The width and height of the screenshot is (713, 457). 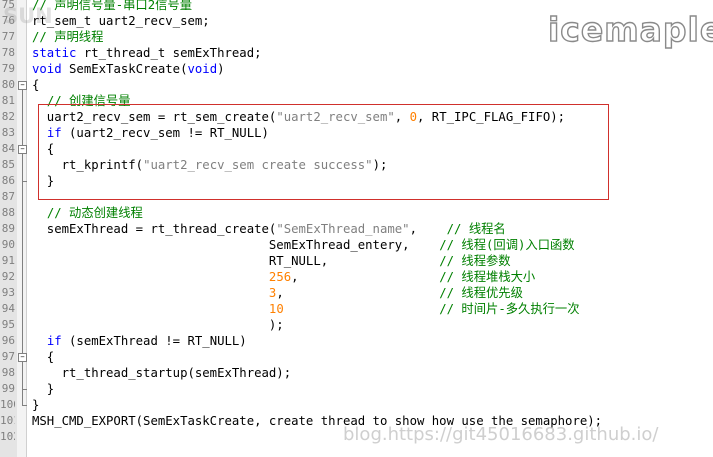 I want to click on code-line: static rt_thread_t semExThread;, so click(x=147, y=53).